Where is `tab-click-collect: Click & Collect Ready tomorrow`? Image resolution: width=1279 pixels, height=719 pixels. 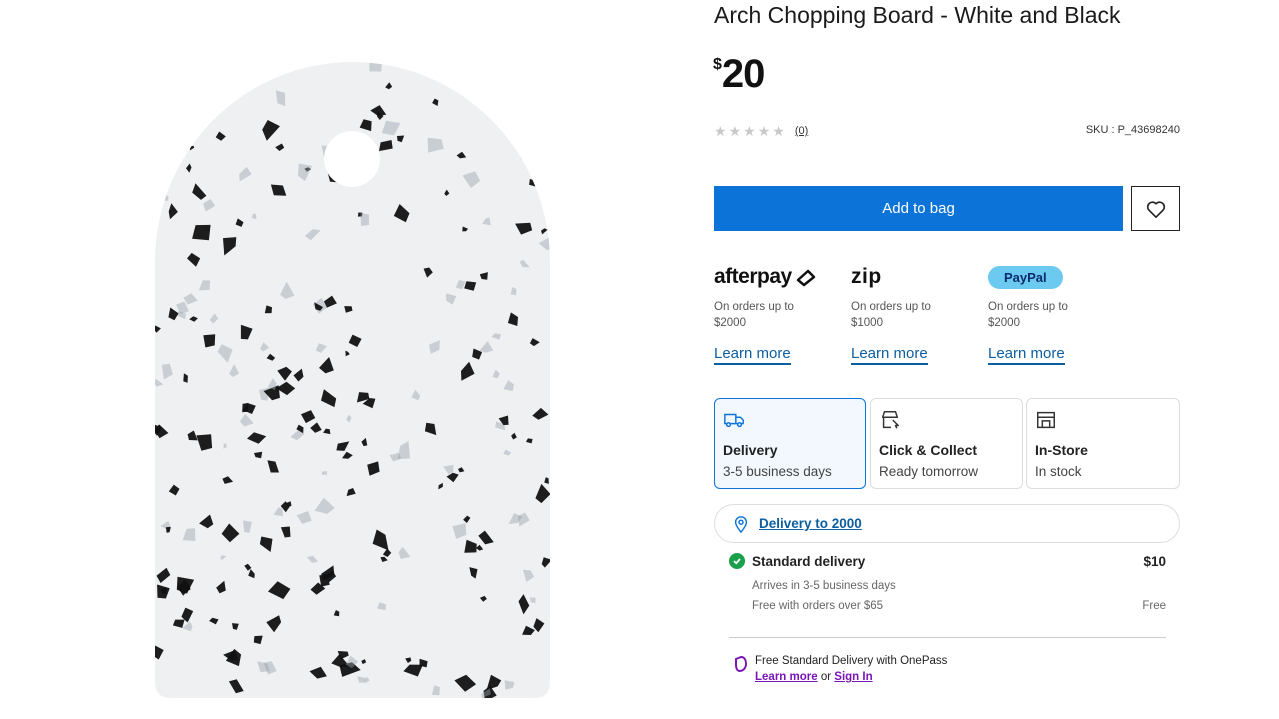 tab-click-collect: Click & Collect Ready tomorrow is located at coordinates (946, 443).